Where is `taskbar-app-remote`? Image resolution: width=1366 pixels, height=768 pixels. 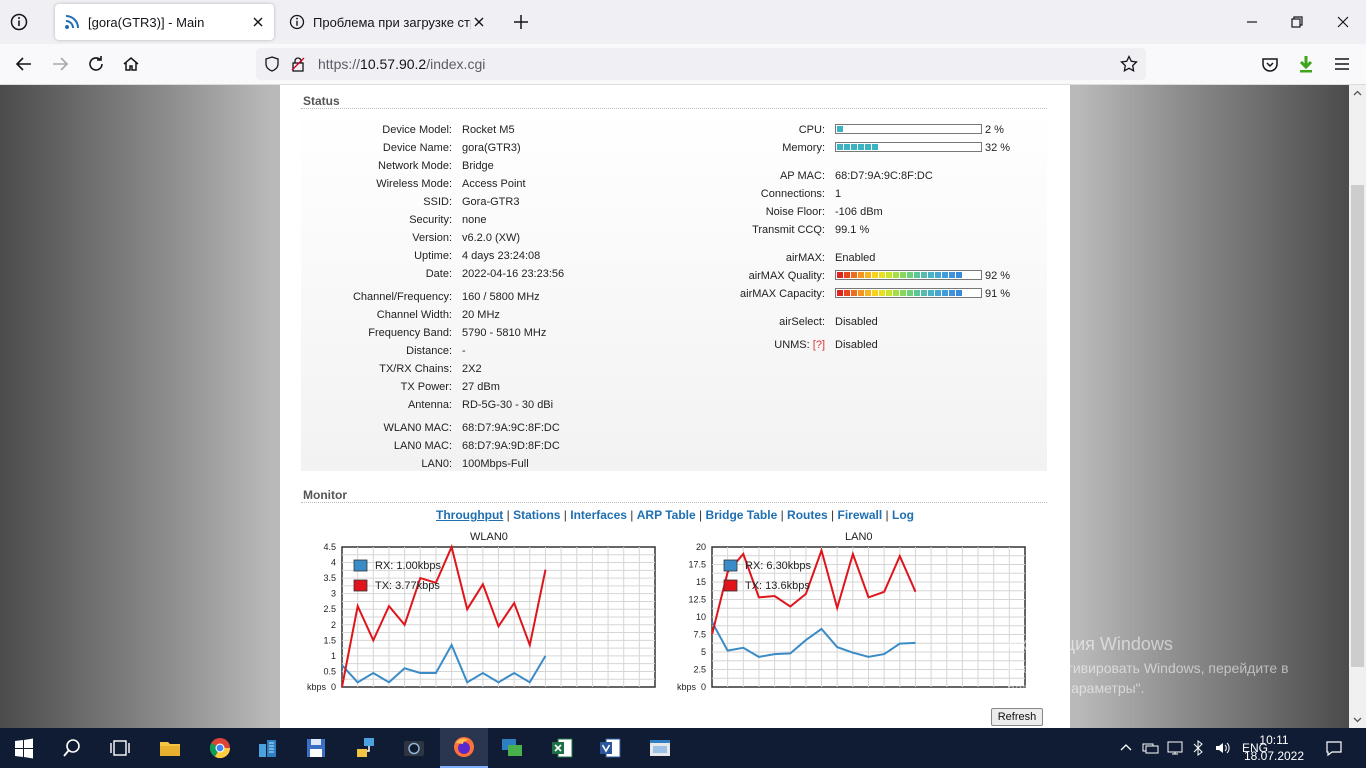 taskbar-app-remote is located at coordinates (512, 748).